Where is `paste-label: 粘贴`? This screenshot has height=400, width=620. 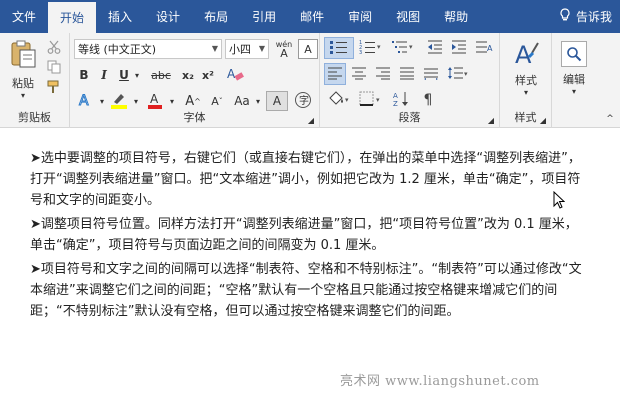
paste-label: 粘贴 is located at coordinates (23, 83).